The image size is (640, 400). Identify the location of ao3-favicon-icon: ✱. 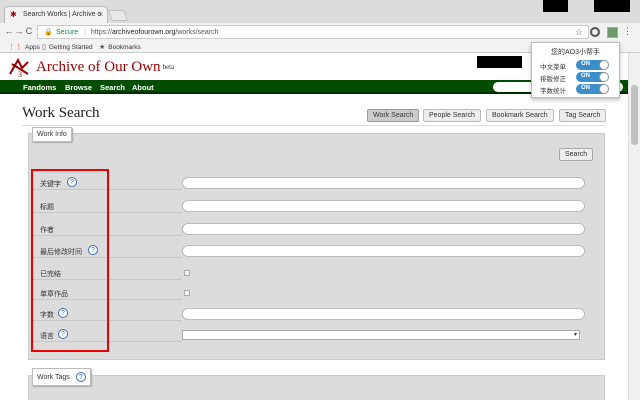
(13, 14).